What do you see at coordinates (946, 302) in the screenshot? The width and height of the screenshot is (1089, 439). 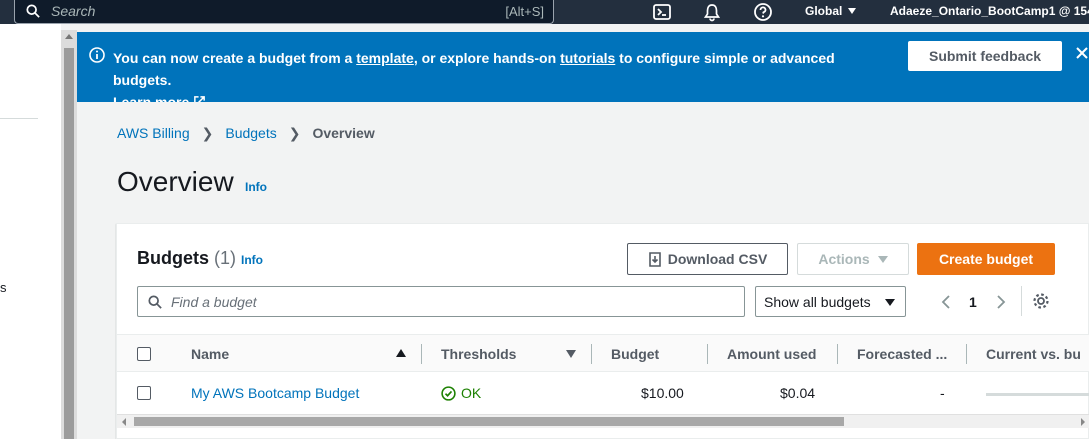 I see `chevron-left-icon` at bounding box center [946, 302].